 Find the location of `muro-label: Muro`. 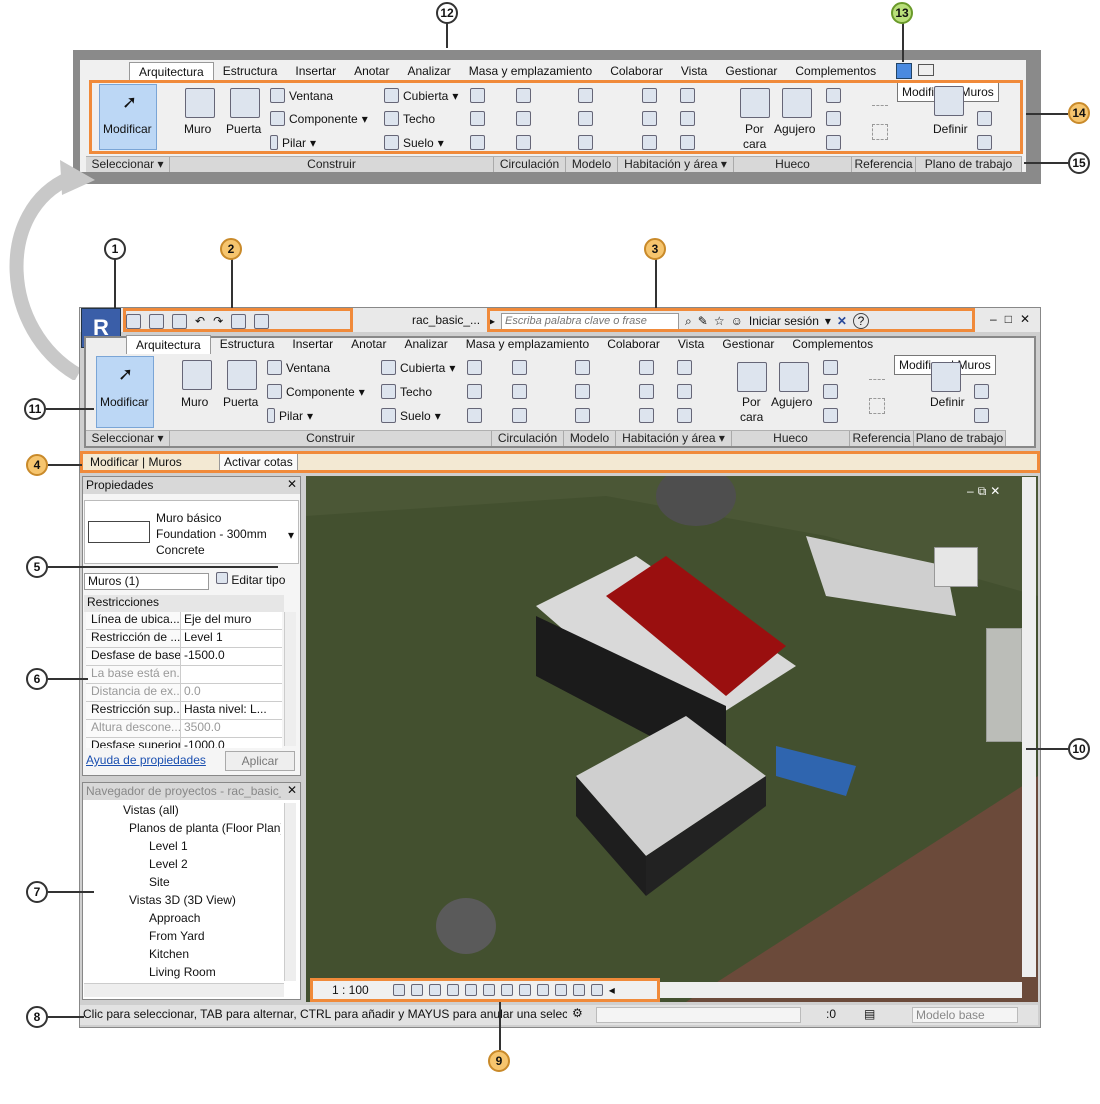

muro-label: Muro is located at coordinates (194, 402).